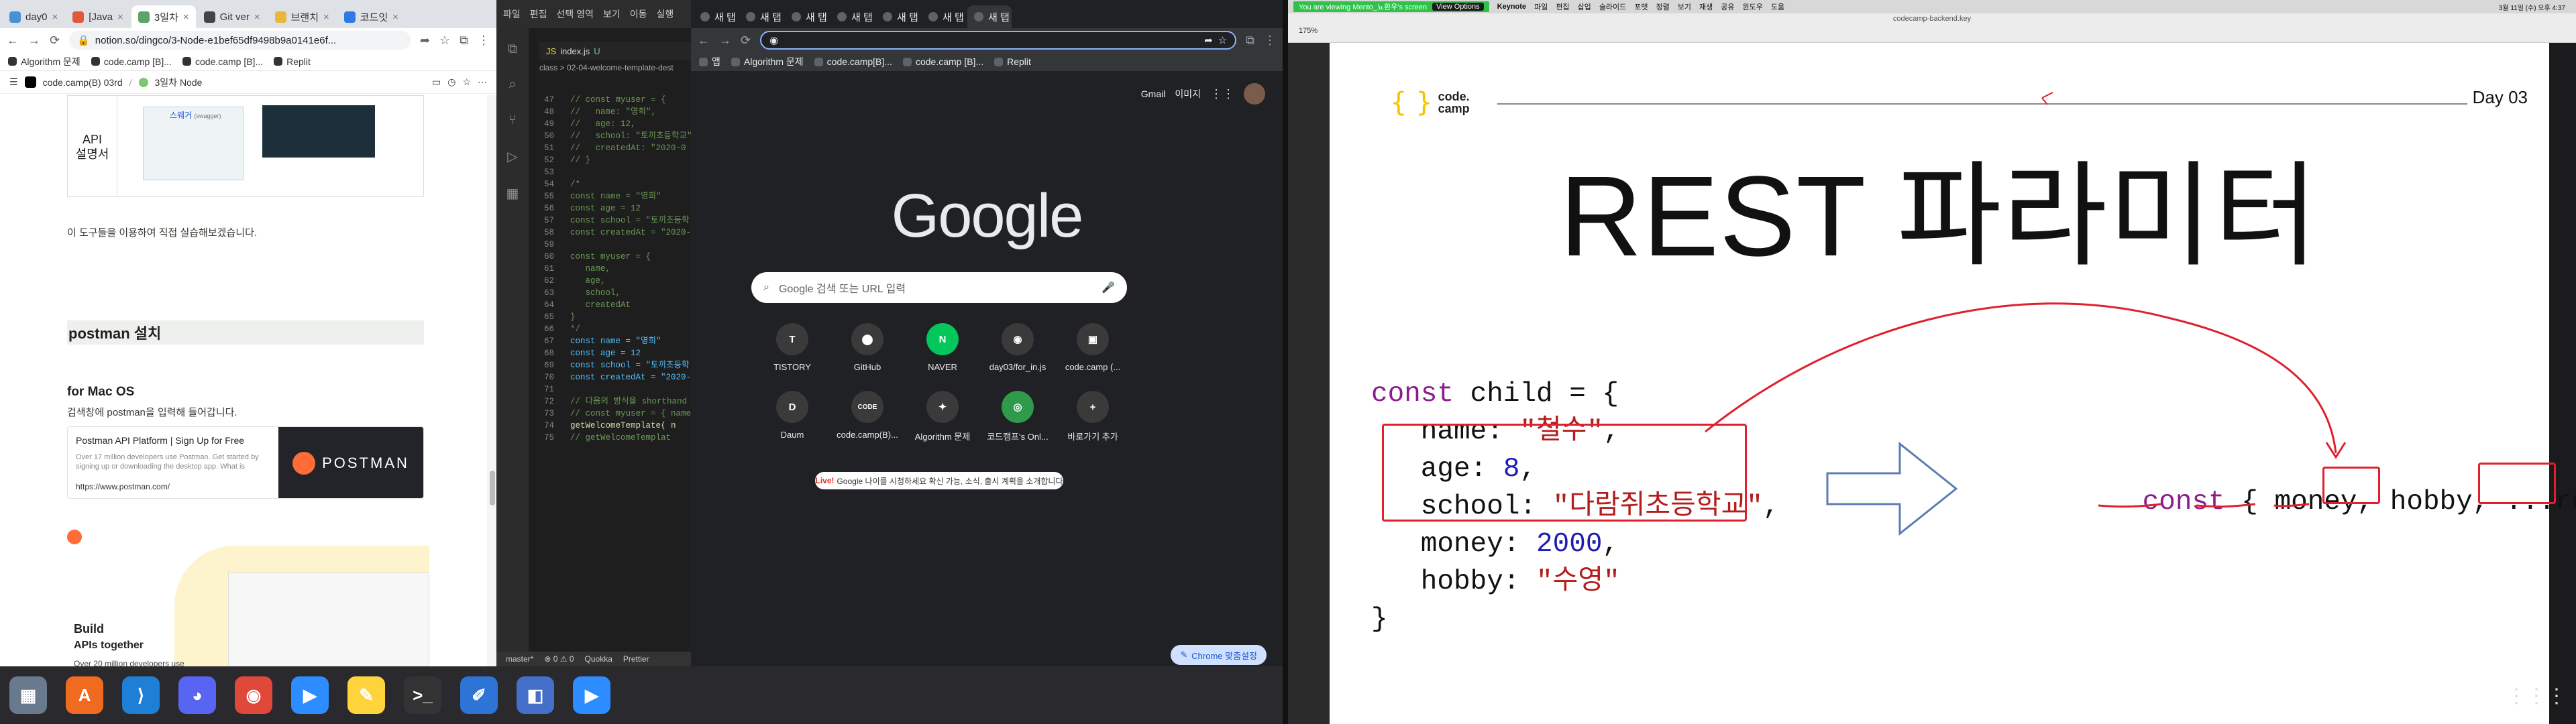 This screenshot has height=724, width=2576. Describe the element at coordinates (512, 121) in the screenshot. I see `source-control-icon: ⑂` at that location.